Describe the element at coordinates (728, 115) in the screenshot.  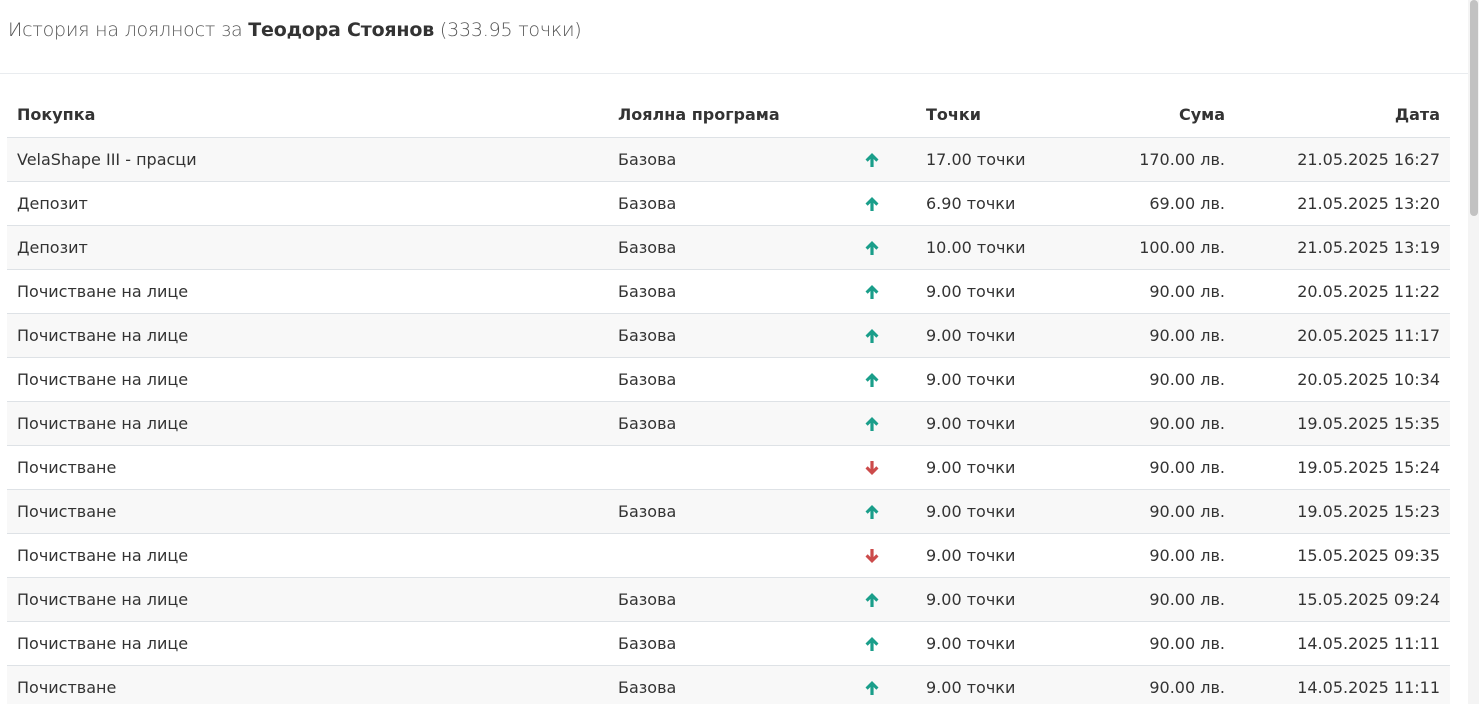
I see `table-header-row: Покупка Лоялна програма Точки Сума Дата` at that location.